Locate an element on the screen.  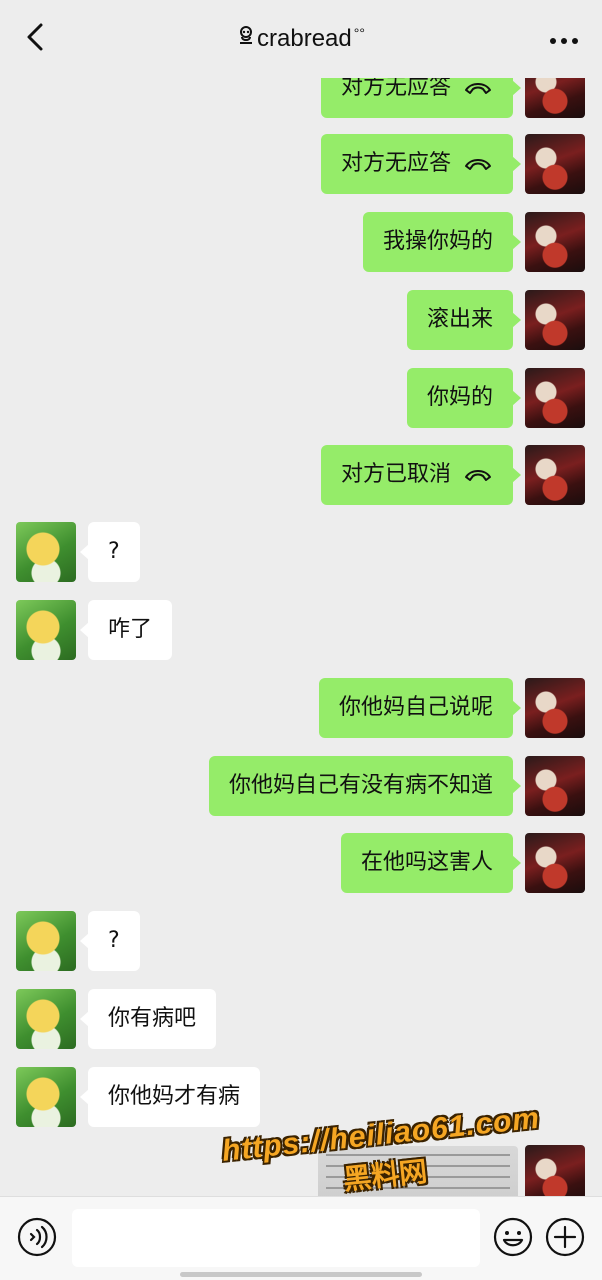
message-bubble: 你他妈自己有没有病不知道 is located at coordinates (365, 786).